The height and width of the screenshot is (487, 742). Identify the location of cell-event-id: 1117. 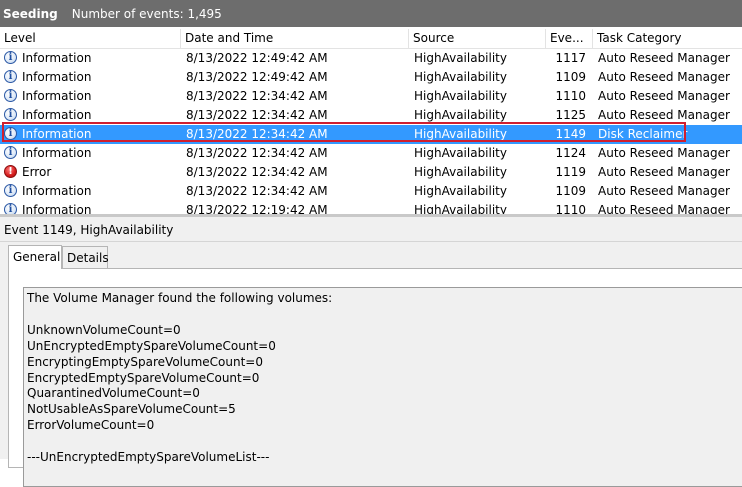
(570, 58).